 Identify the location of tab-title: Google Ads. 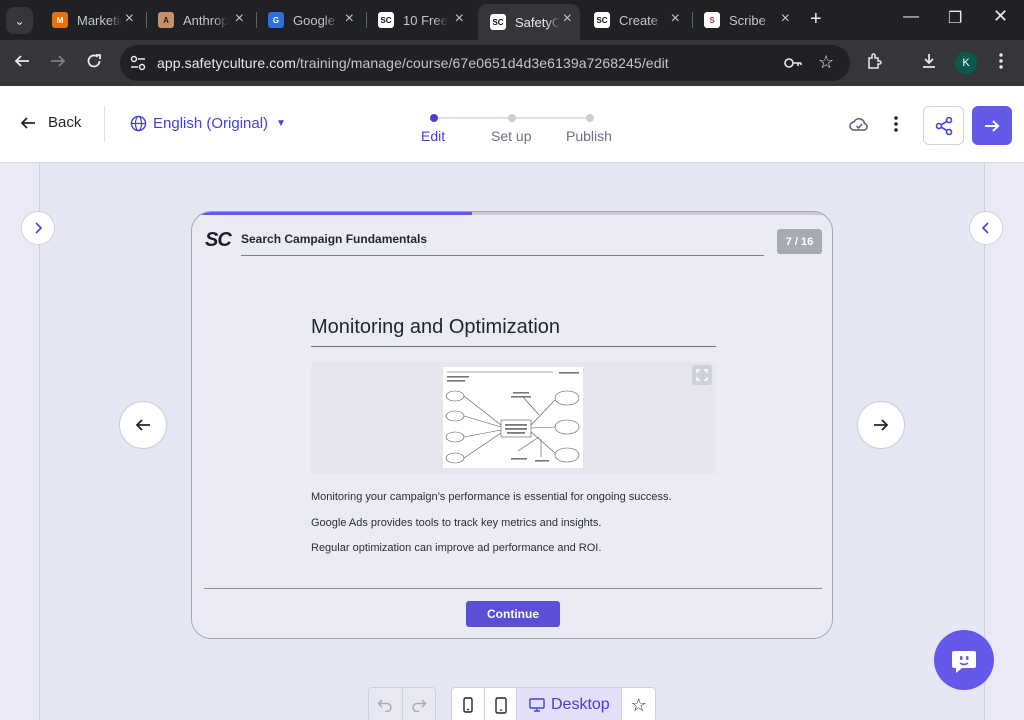
(315, 20).